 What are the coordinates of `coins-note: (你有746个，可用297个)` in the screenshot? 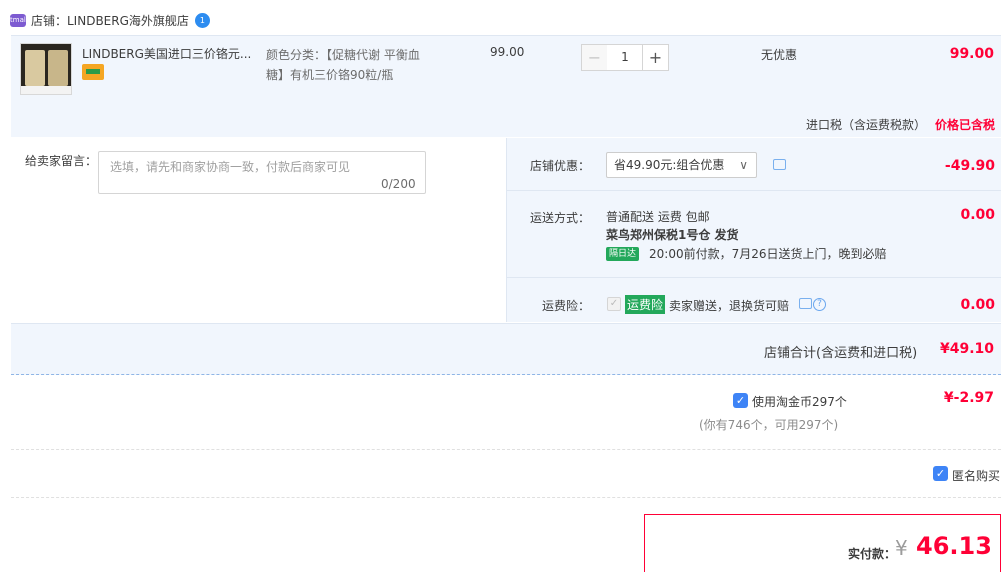 It's located at (769, 425).